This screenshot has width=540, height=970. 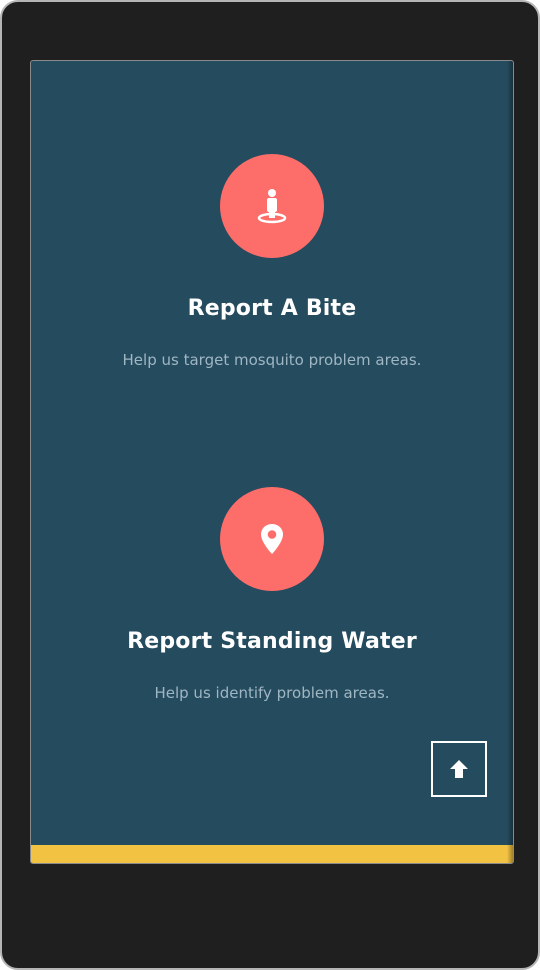 I want to click on screen-edge-shadow, so click(x=510, y=462).